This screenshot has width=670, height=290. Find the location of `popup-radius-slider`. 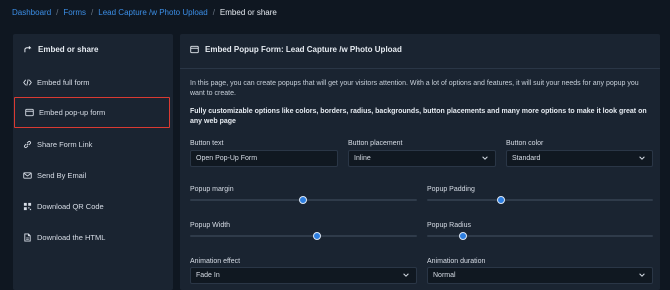

popup-radius-slider is located at coordinates (540, 235).